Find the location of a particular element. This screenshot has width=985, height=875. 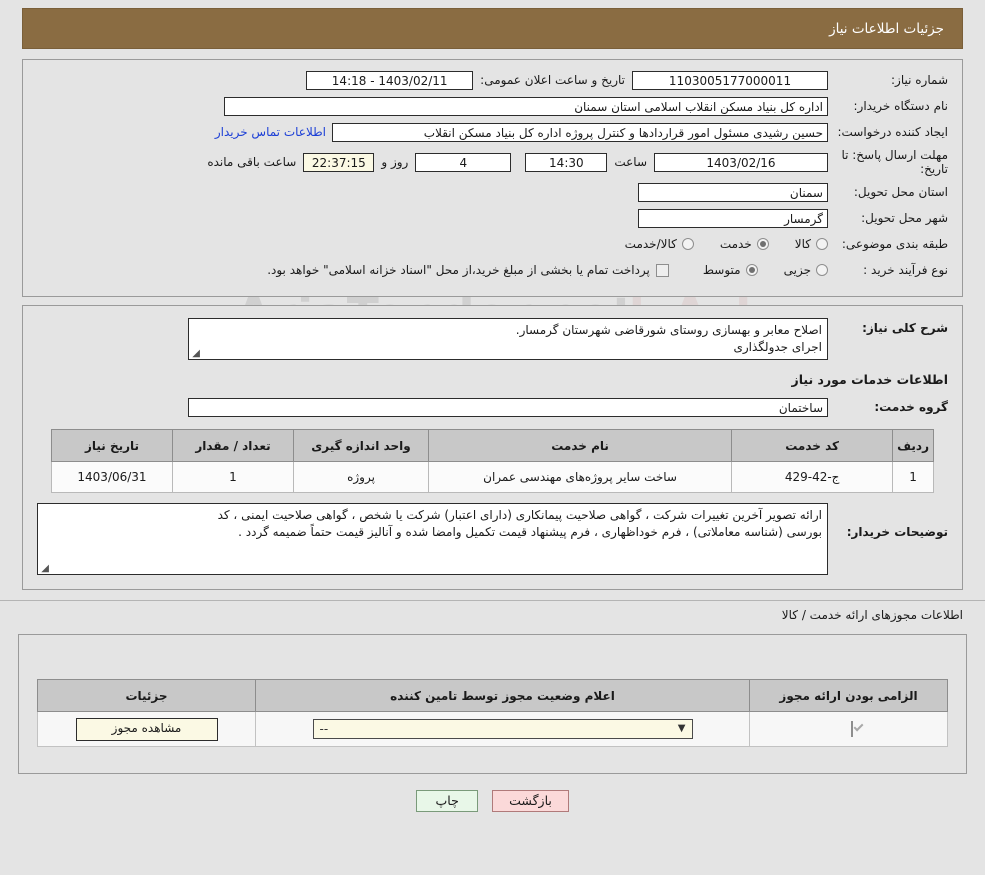

buyer-contact-link: اطلاعات تماس خریدار is located at coordinates (270, 132).